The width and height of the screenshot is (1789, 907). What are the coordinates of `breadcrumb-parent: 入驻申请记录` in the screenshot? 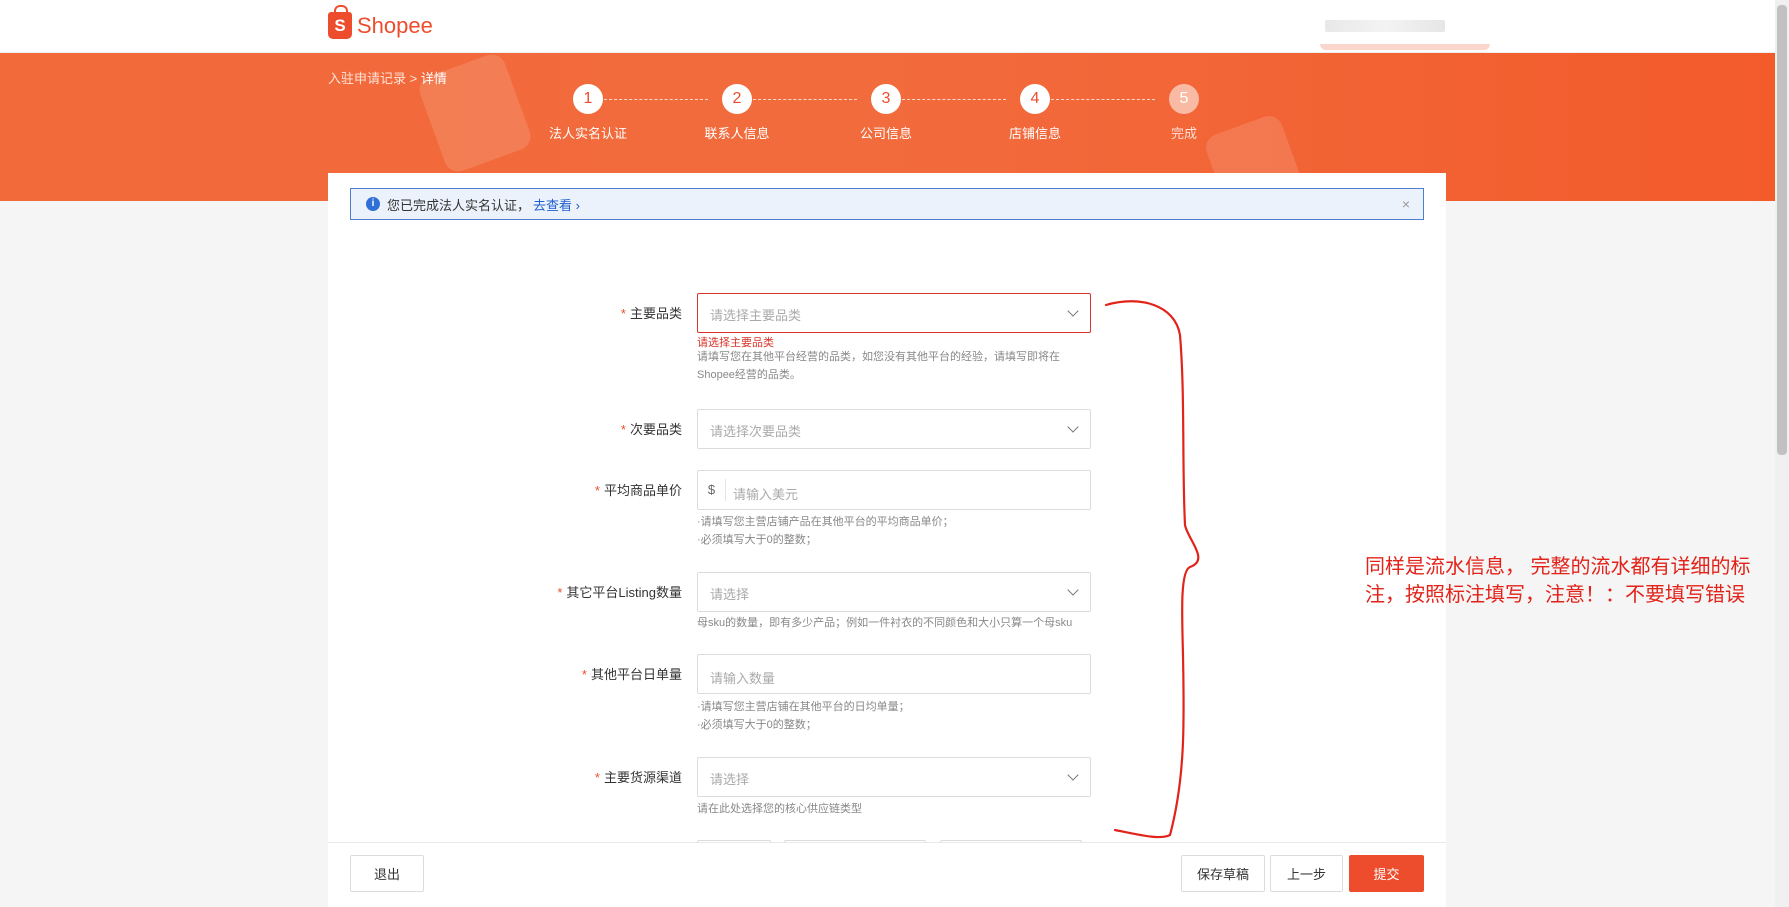 It's located at (367, 78).